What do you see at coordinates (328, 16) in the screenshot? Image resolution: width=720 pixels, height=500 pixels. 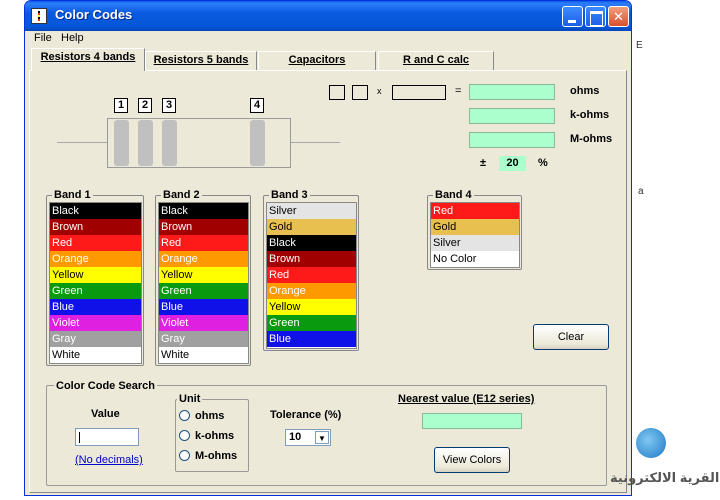 I see `title-bar: Color Codes` at bounding box center [328, 16].